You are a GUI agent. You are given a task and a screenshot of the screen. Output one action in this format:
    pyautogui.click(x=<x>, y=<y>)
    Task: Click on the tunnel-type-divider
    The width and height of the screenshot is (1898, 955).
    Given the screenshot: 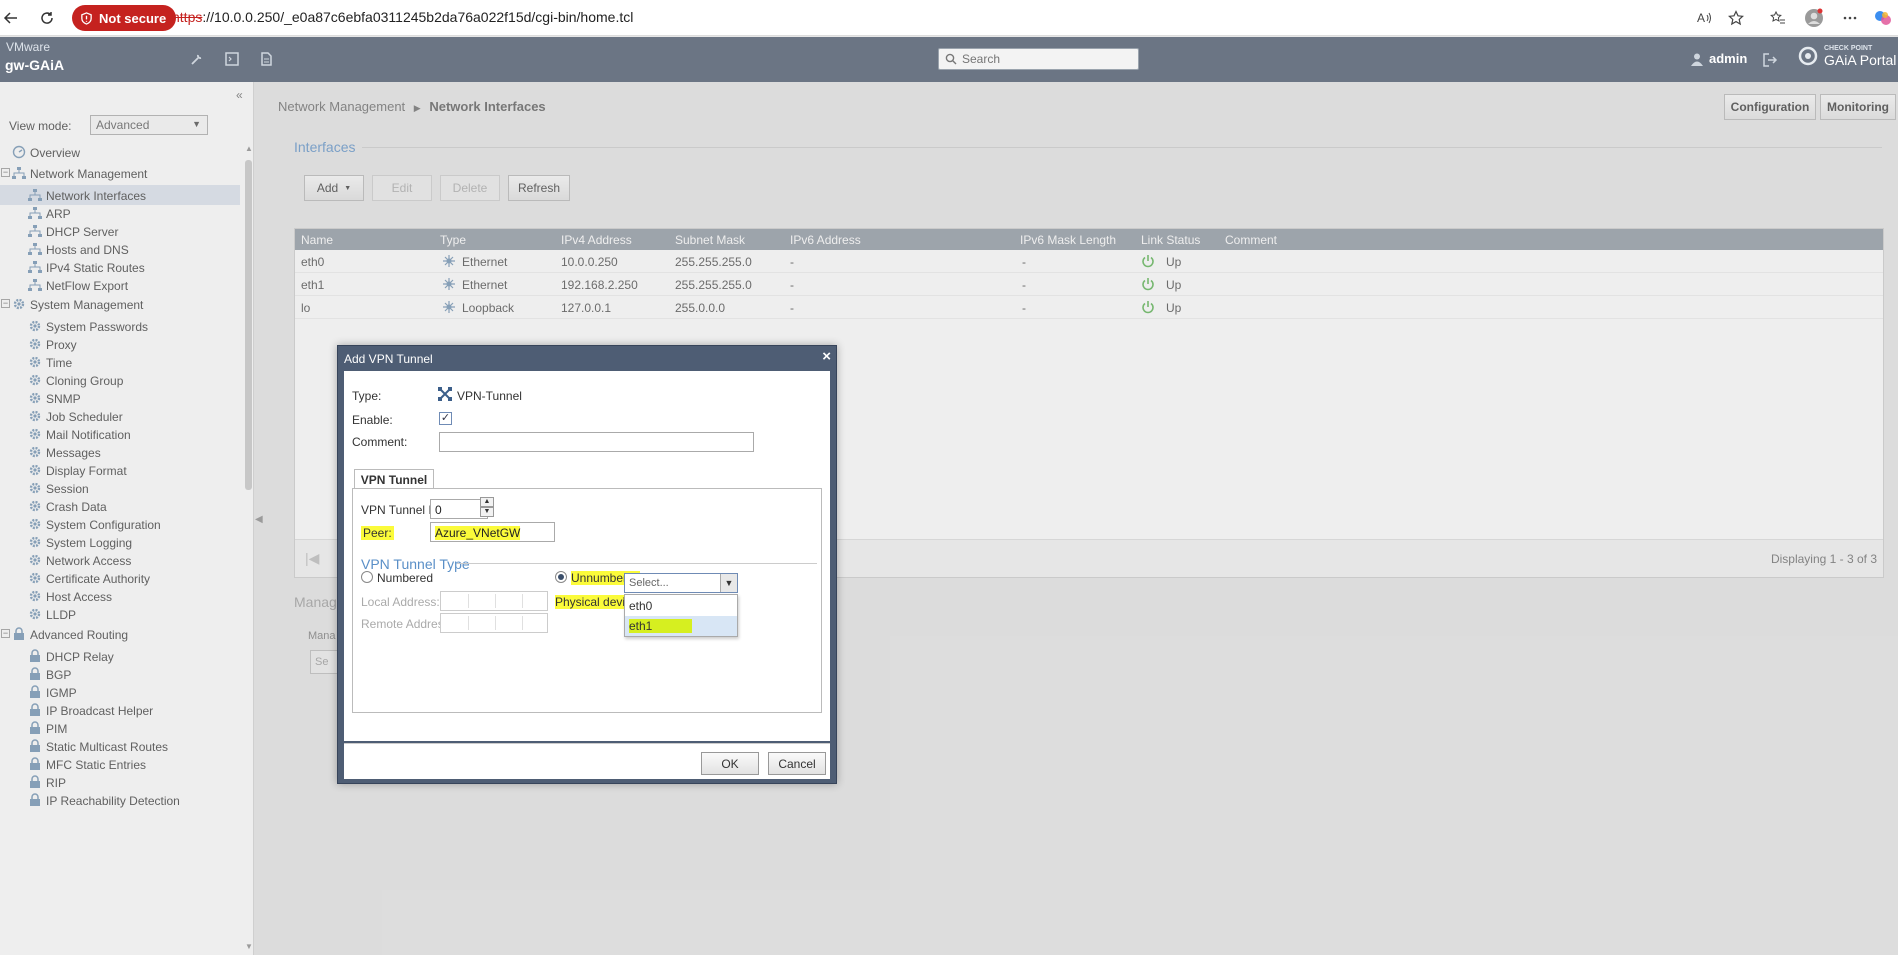 What is the action you would take?
    pyautogui.click(x=637, y=563)
    